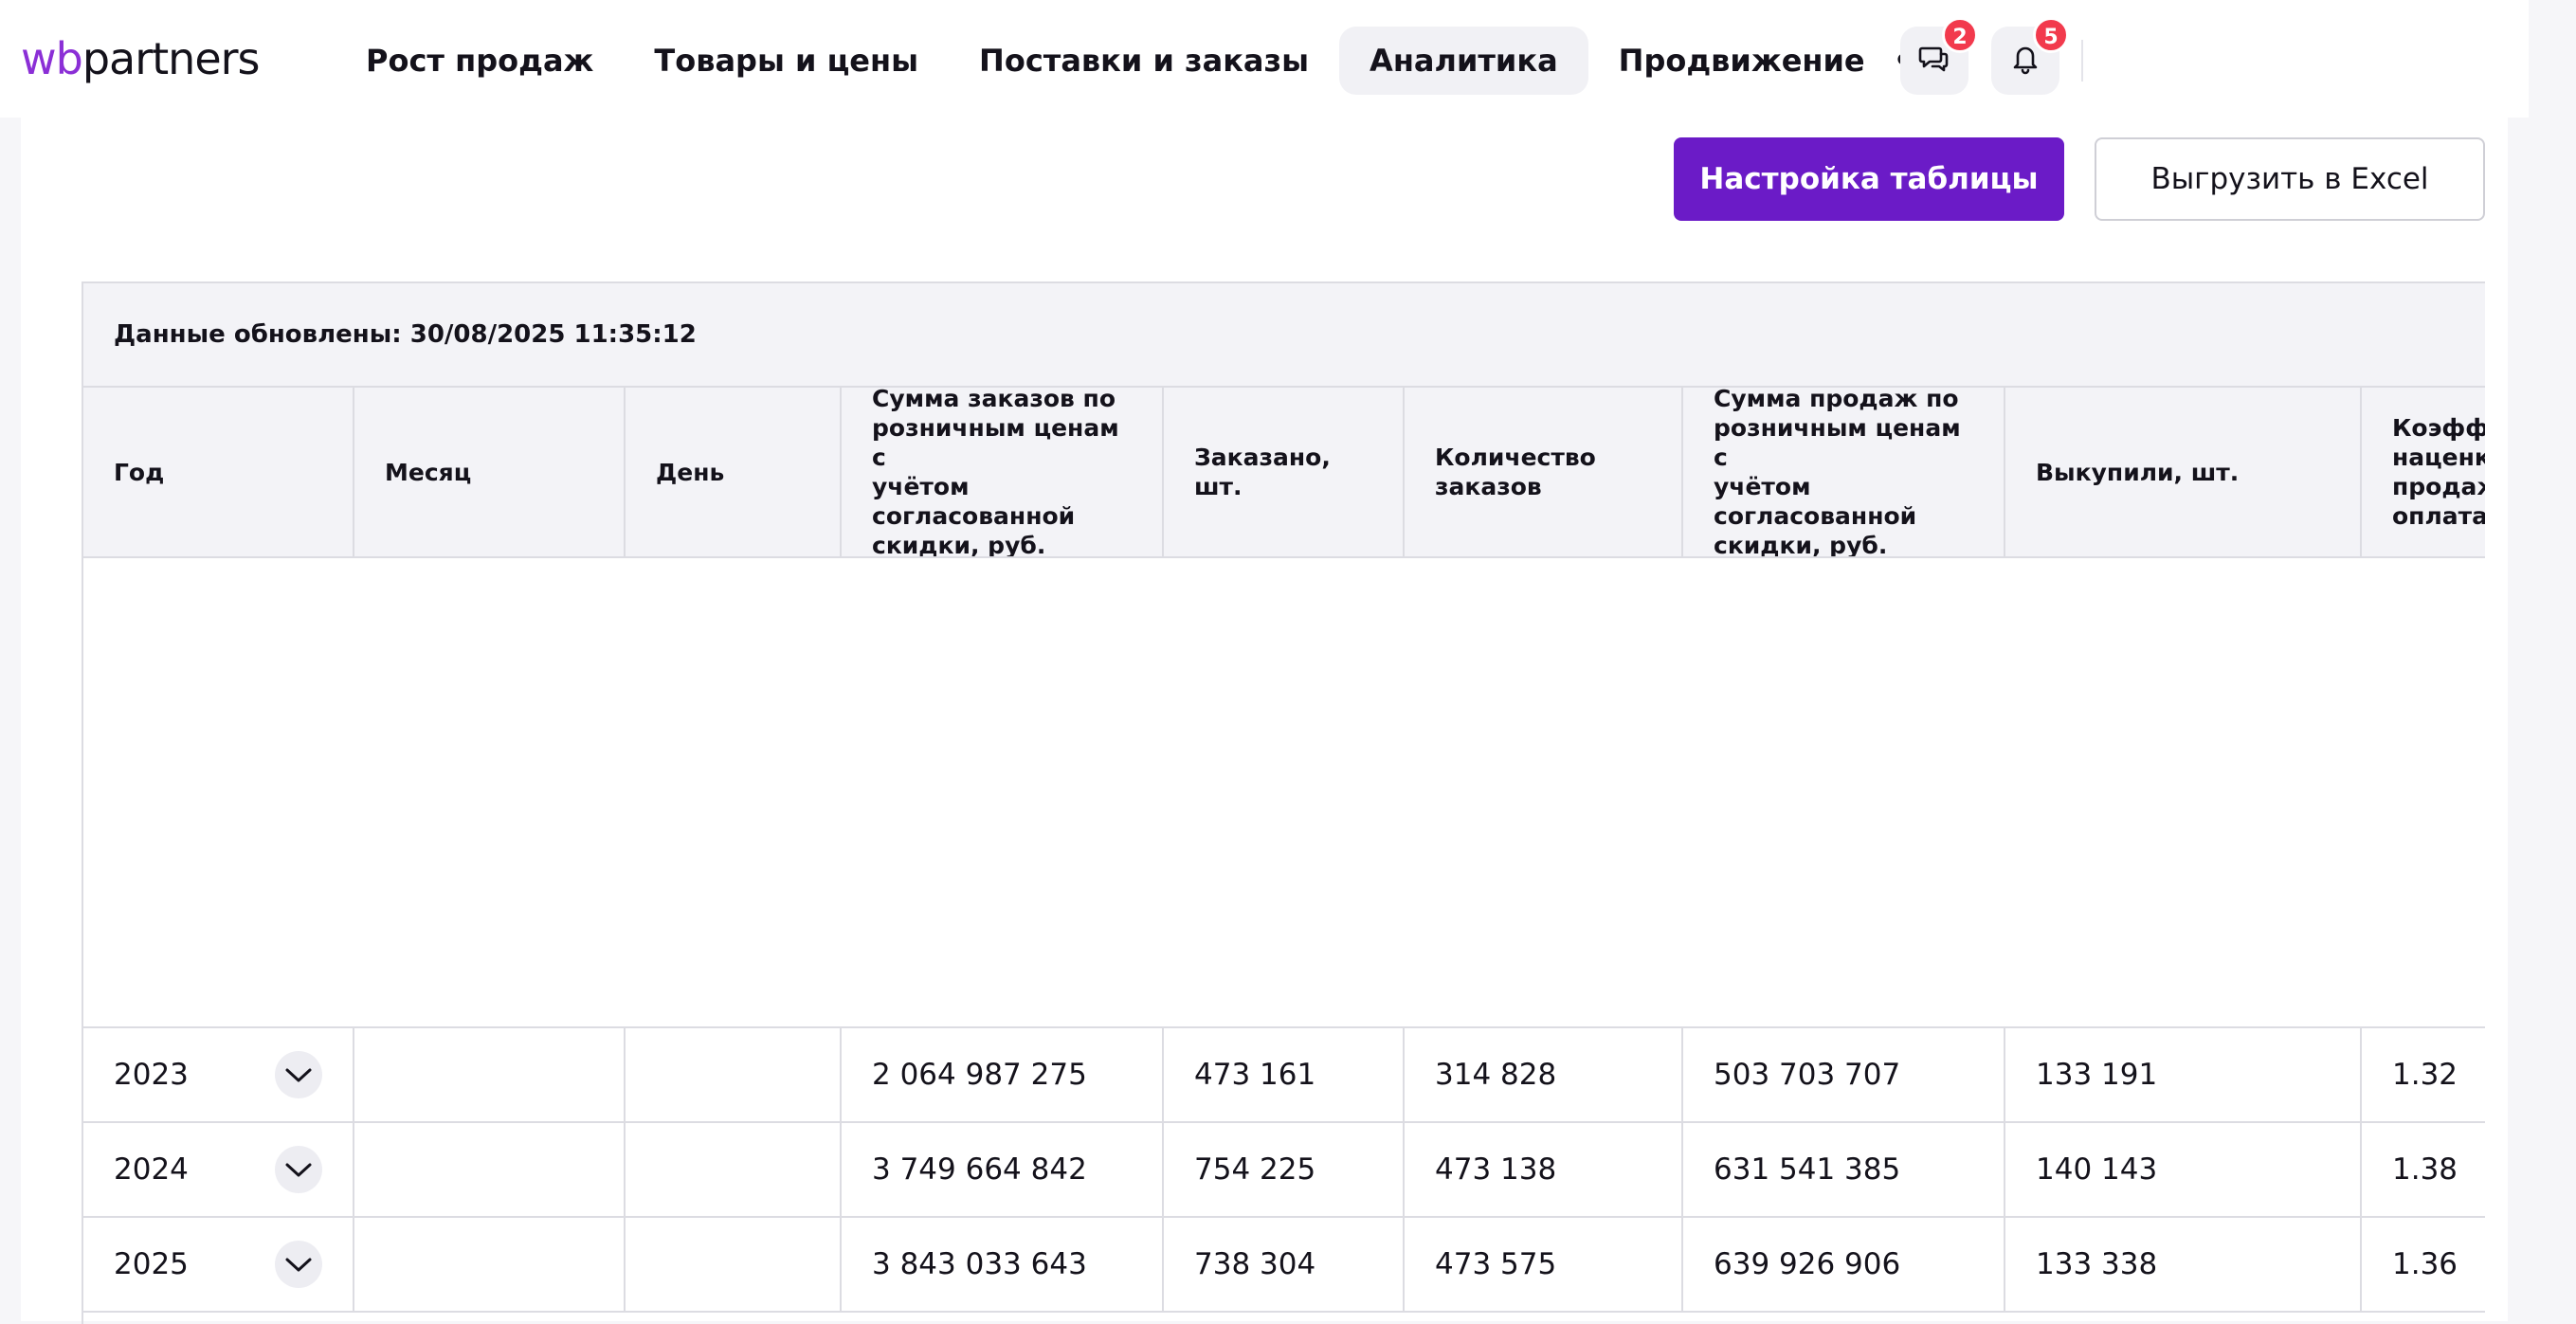 This screenshot has width=2576, height=1324. I want to click on cell-ordered-qty: 738 304, so click(1284, 1264).